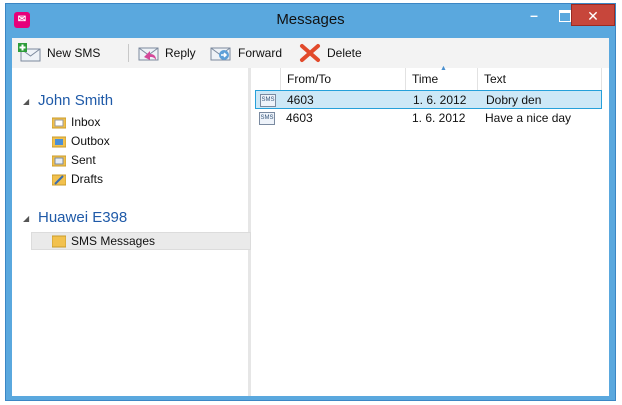  I want to click on reply-label: Reply, so click(180, 53).